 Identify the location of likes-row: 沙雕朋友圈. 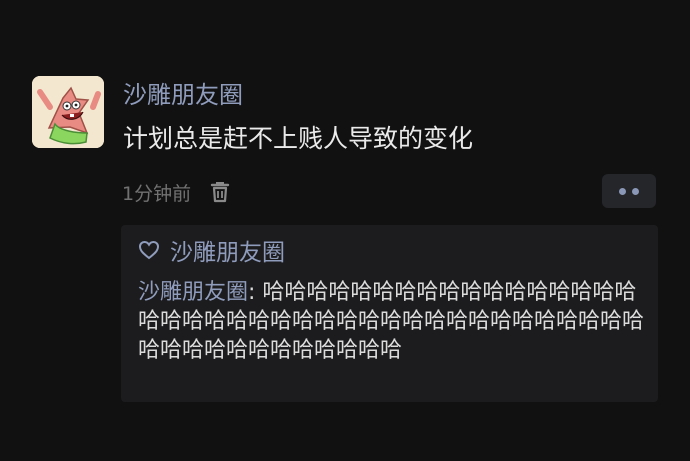
(211, 250).